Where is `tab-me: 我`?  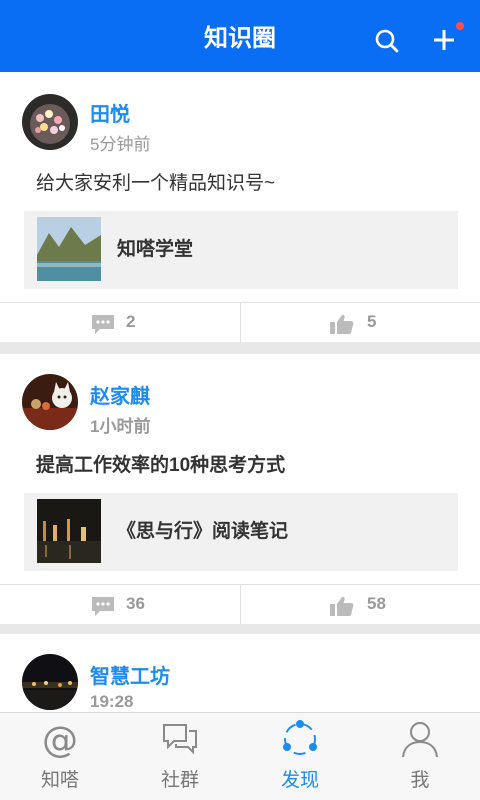 tab-me: 我 is located at coordinates (420, 756).